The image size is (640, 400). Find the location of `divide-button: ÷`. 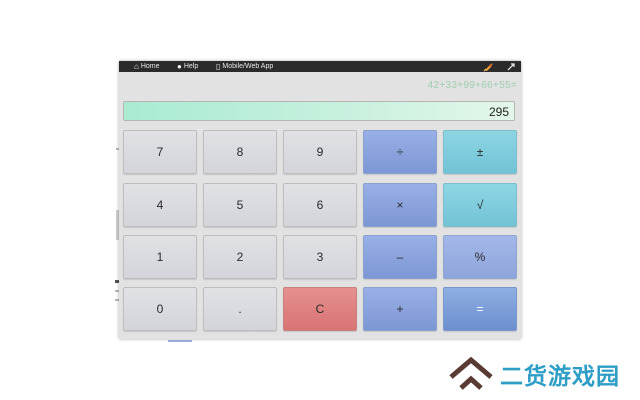

divide-button: ÷ is located at coordinates (400, 152).